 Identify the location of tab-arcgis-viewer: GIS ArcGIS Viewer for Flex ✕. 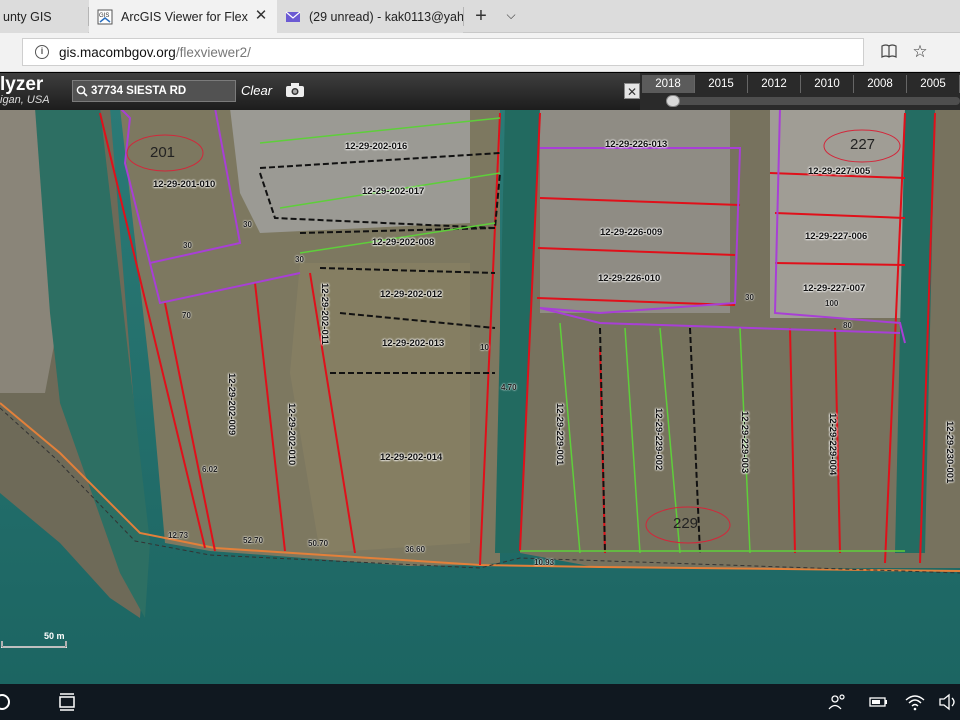
(183, 16).